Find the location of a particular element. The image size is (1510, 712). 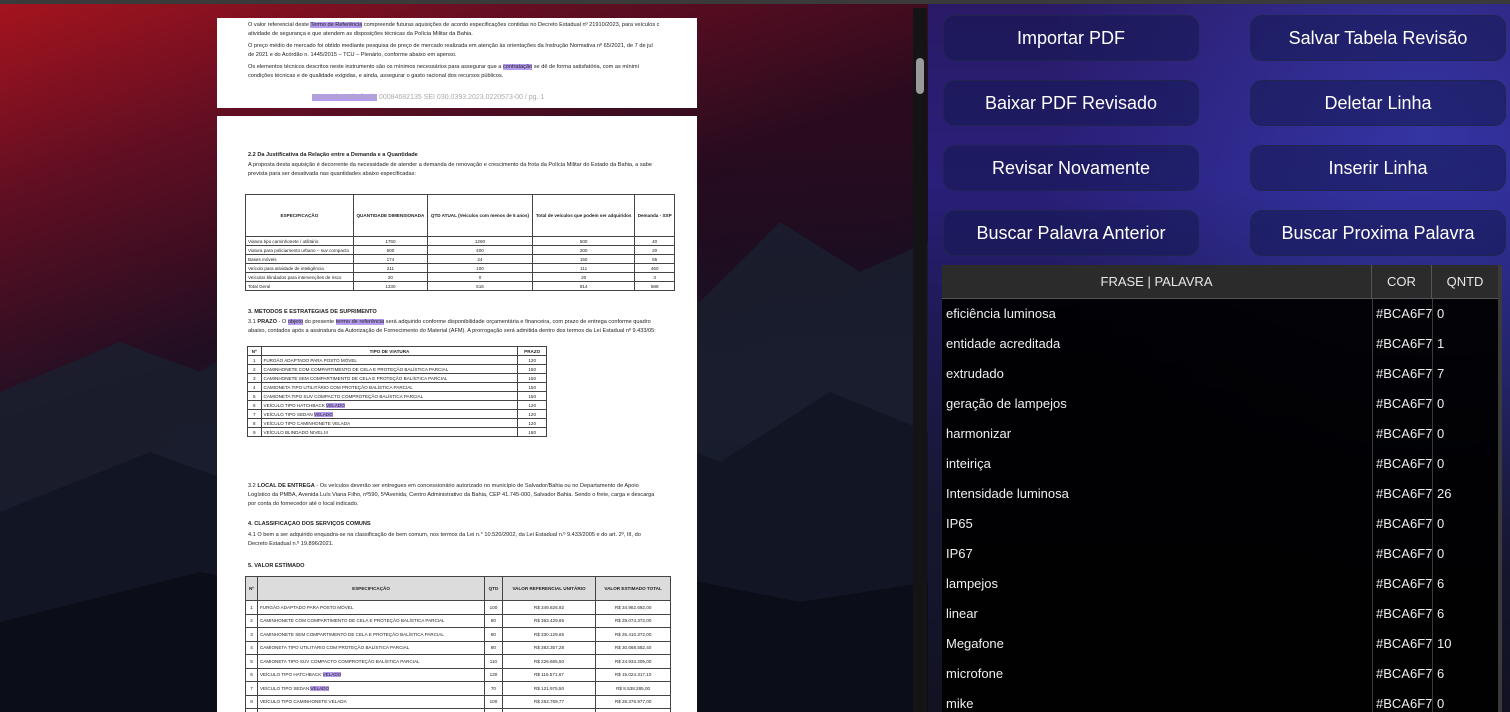

table-cell: 12 is located at coordinates (493, 710).